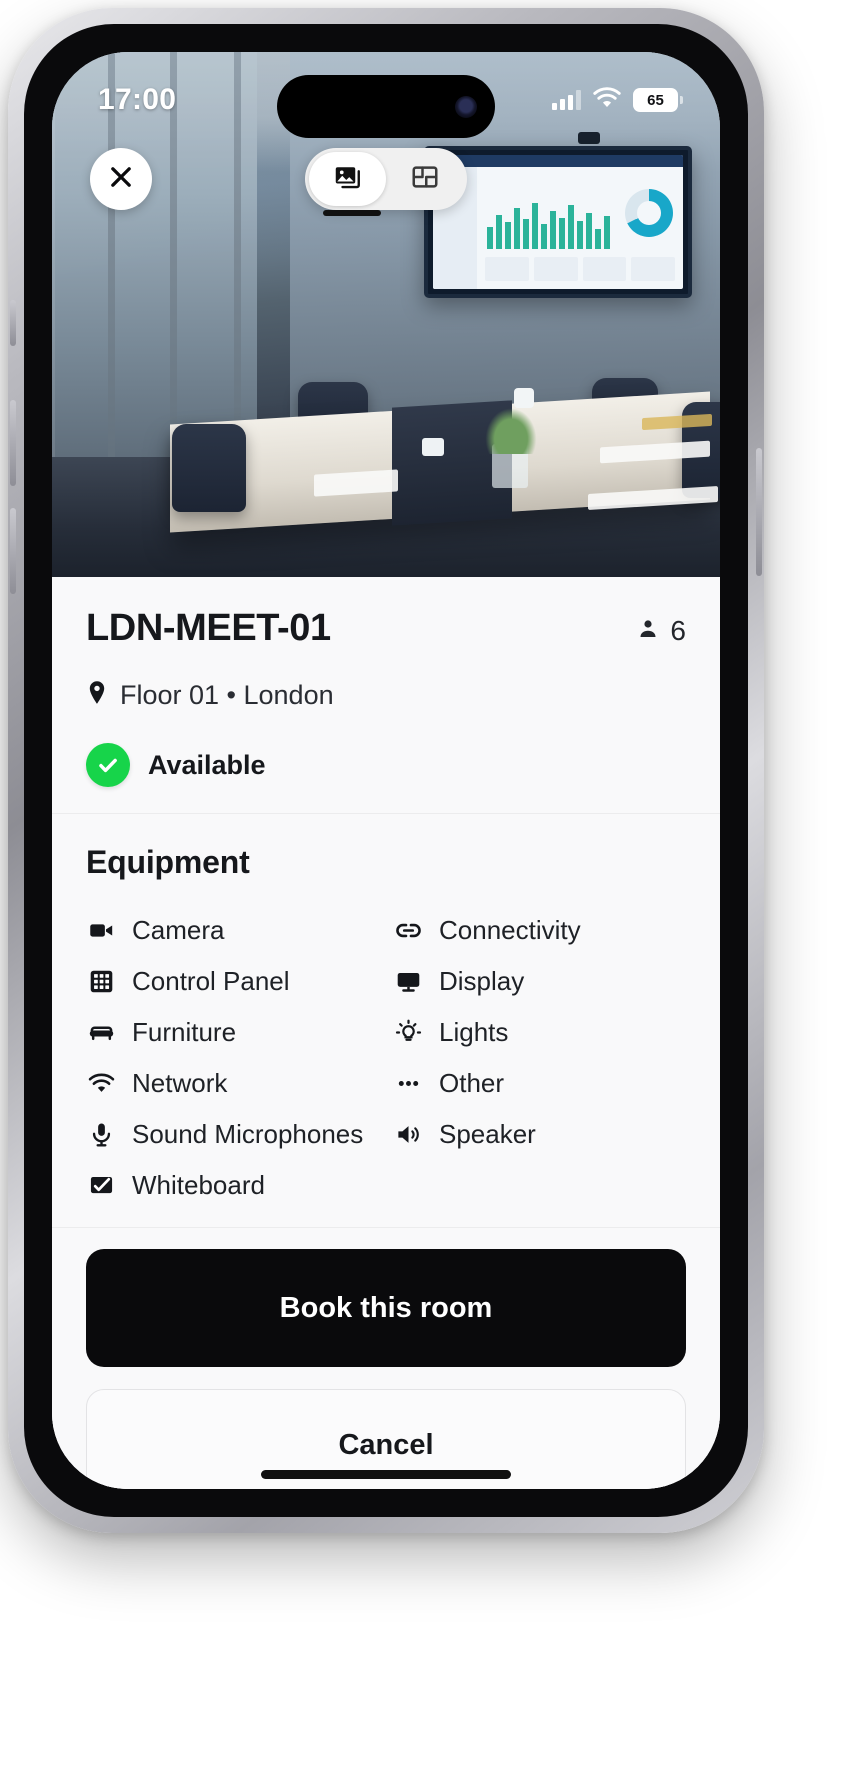 Image resolution: width=863 pixels, height=1771 pixels. I want to click on equipment-label: Control Panel, so click(211, 981).